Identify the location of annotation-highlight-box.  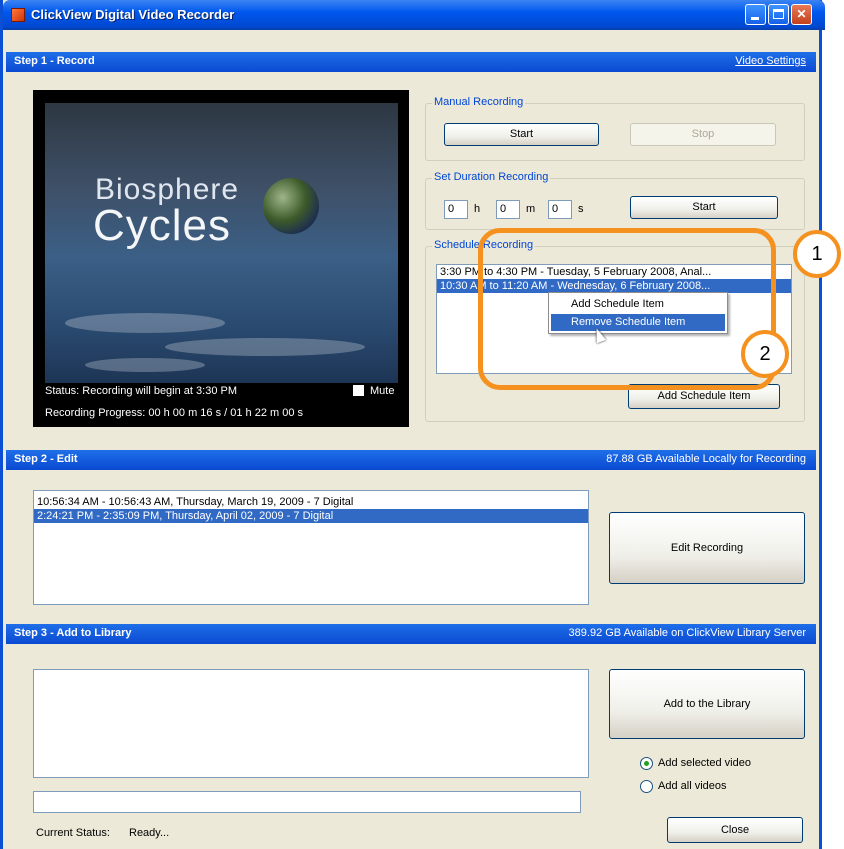
(627, 309).